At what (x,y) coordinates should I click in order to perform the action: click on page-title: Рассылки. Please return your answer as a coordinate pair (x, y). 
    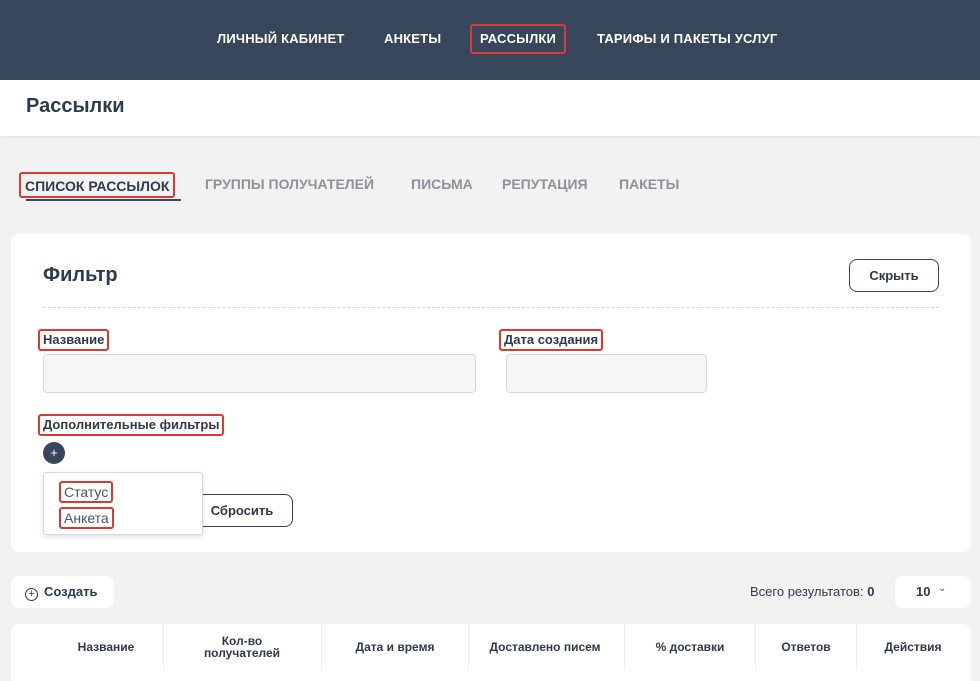
    Looking at the image, I should click on (75, 106).